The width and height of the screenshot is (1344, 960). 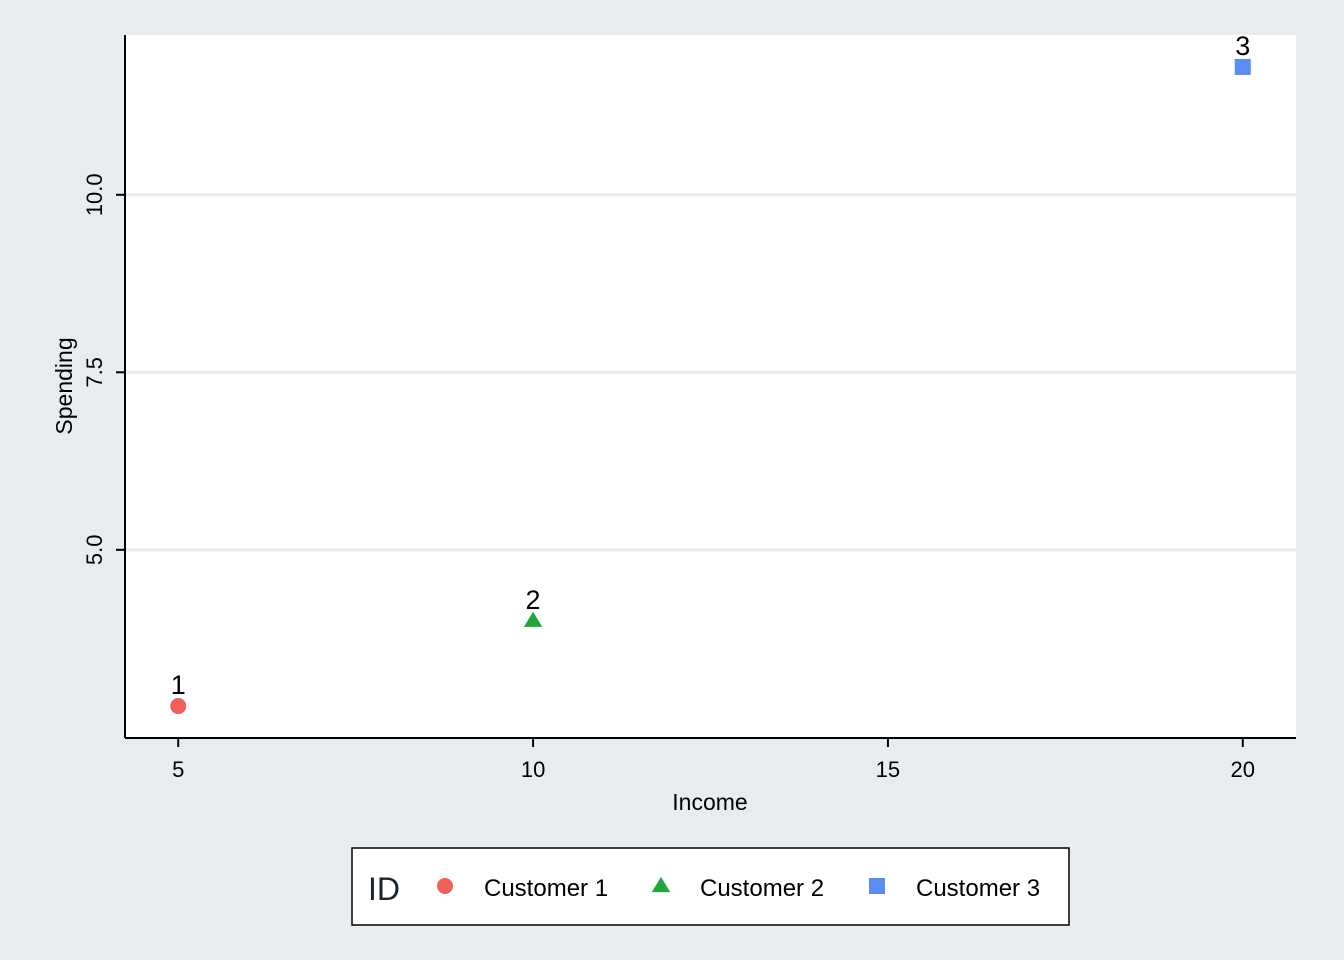 What do you see at coordinates (762, 888) in the screenshot?
I see `legend-label: Customer 2` at bounding box center [762, 888].